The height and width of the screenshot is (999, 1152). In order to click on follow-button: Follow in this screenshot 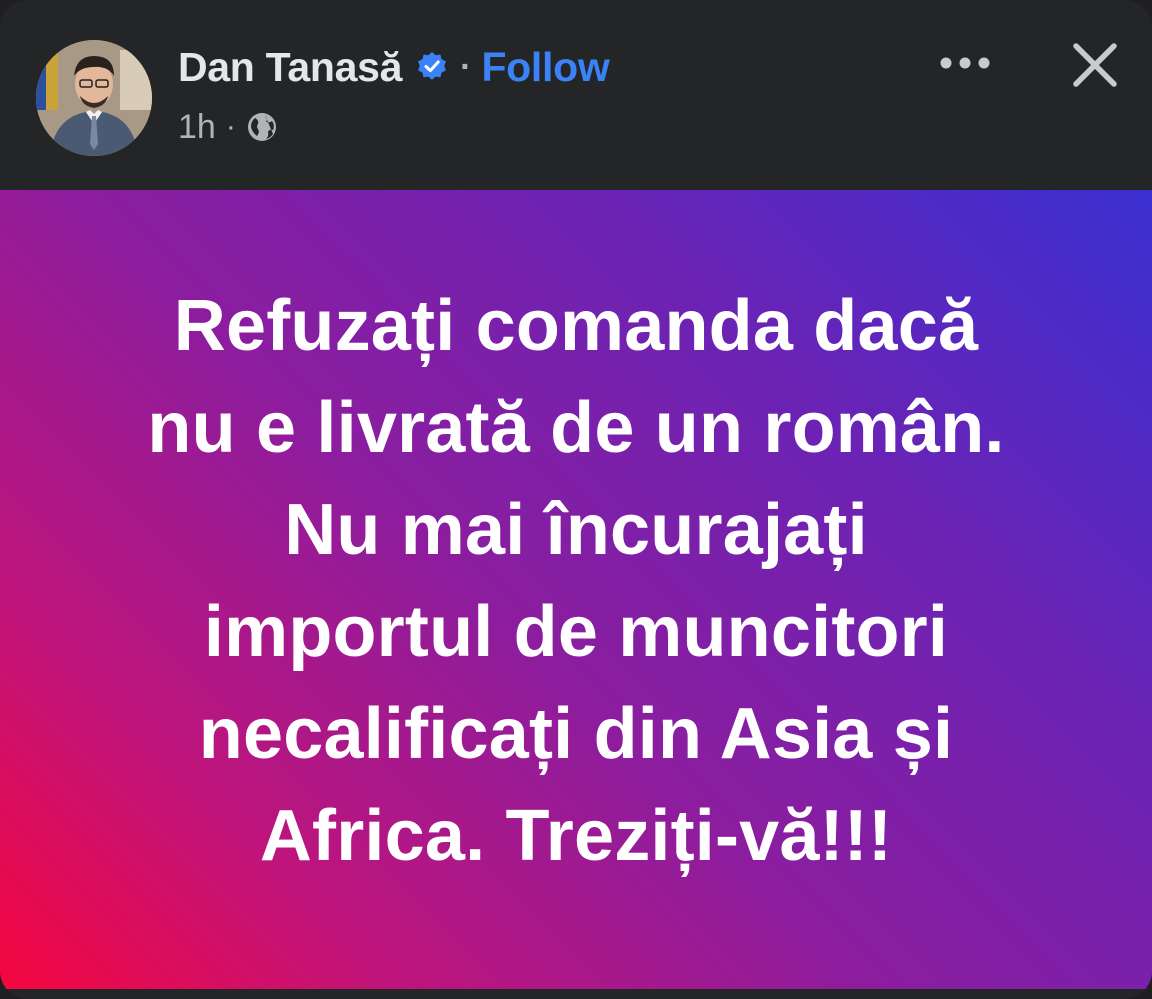, I will do `click(545, 67)`.